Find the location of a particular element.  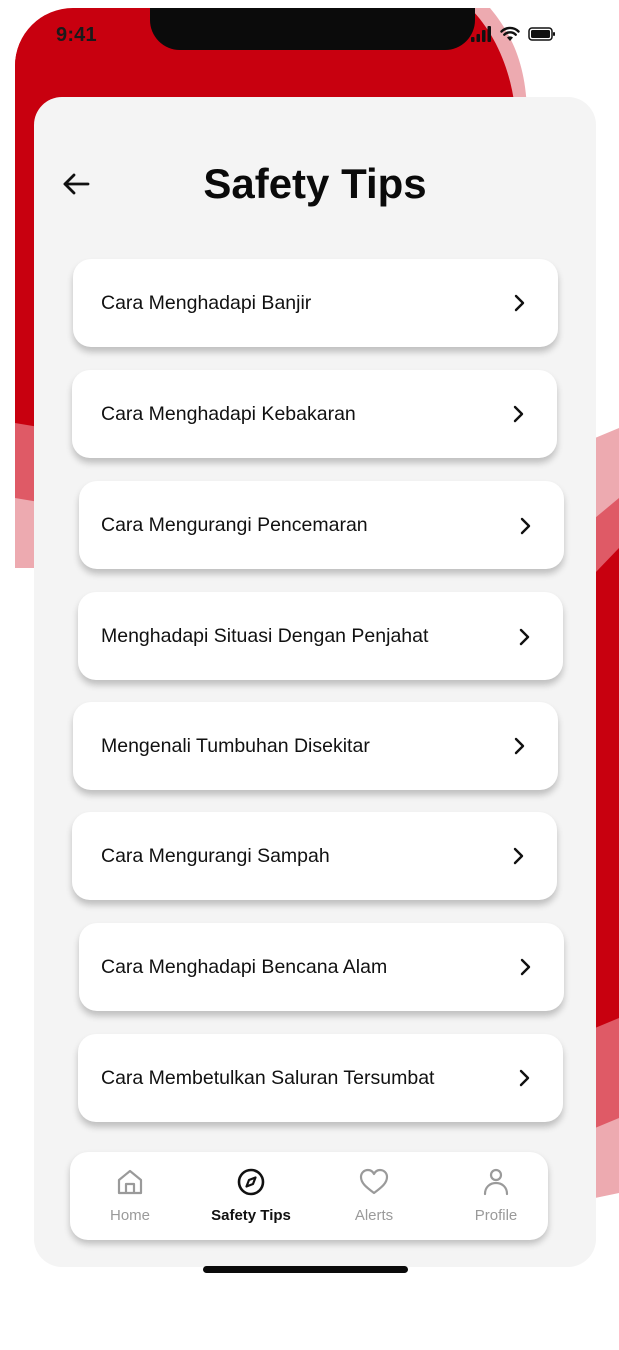

heart-icon is located at coordinates (374, 1182).